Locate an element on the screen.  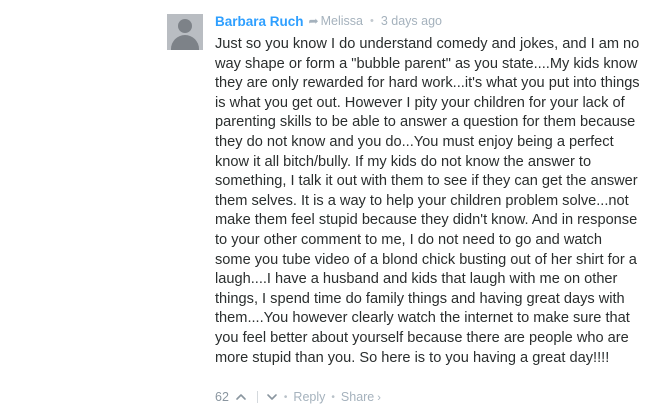
avatar is located at coordinates (185, 32).